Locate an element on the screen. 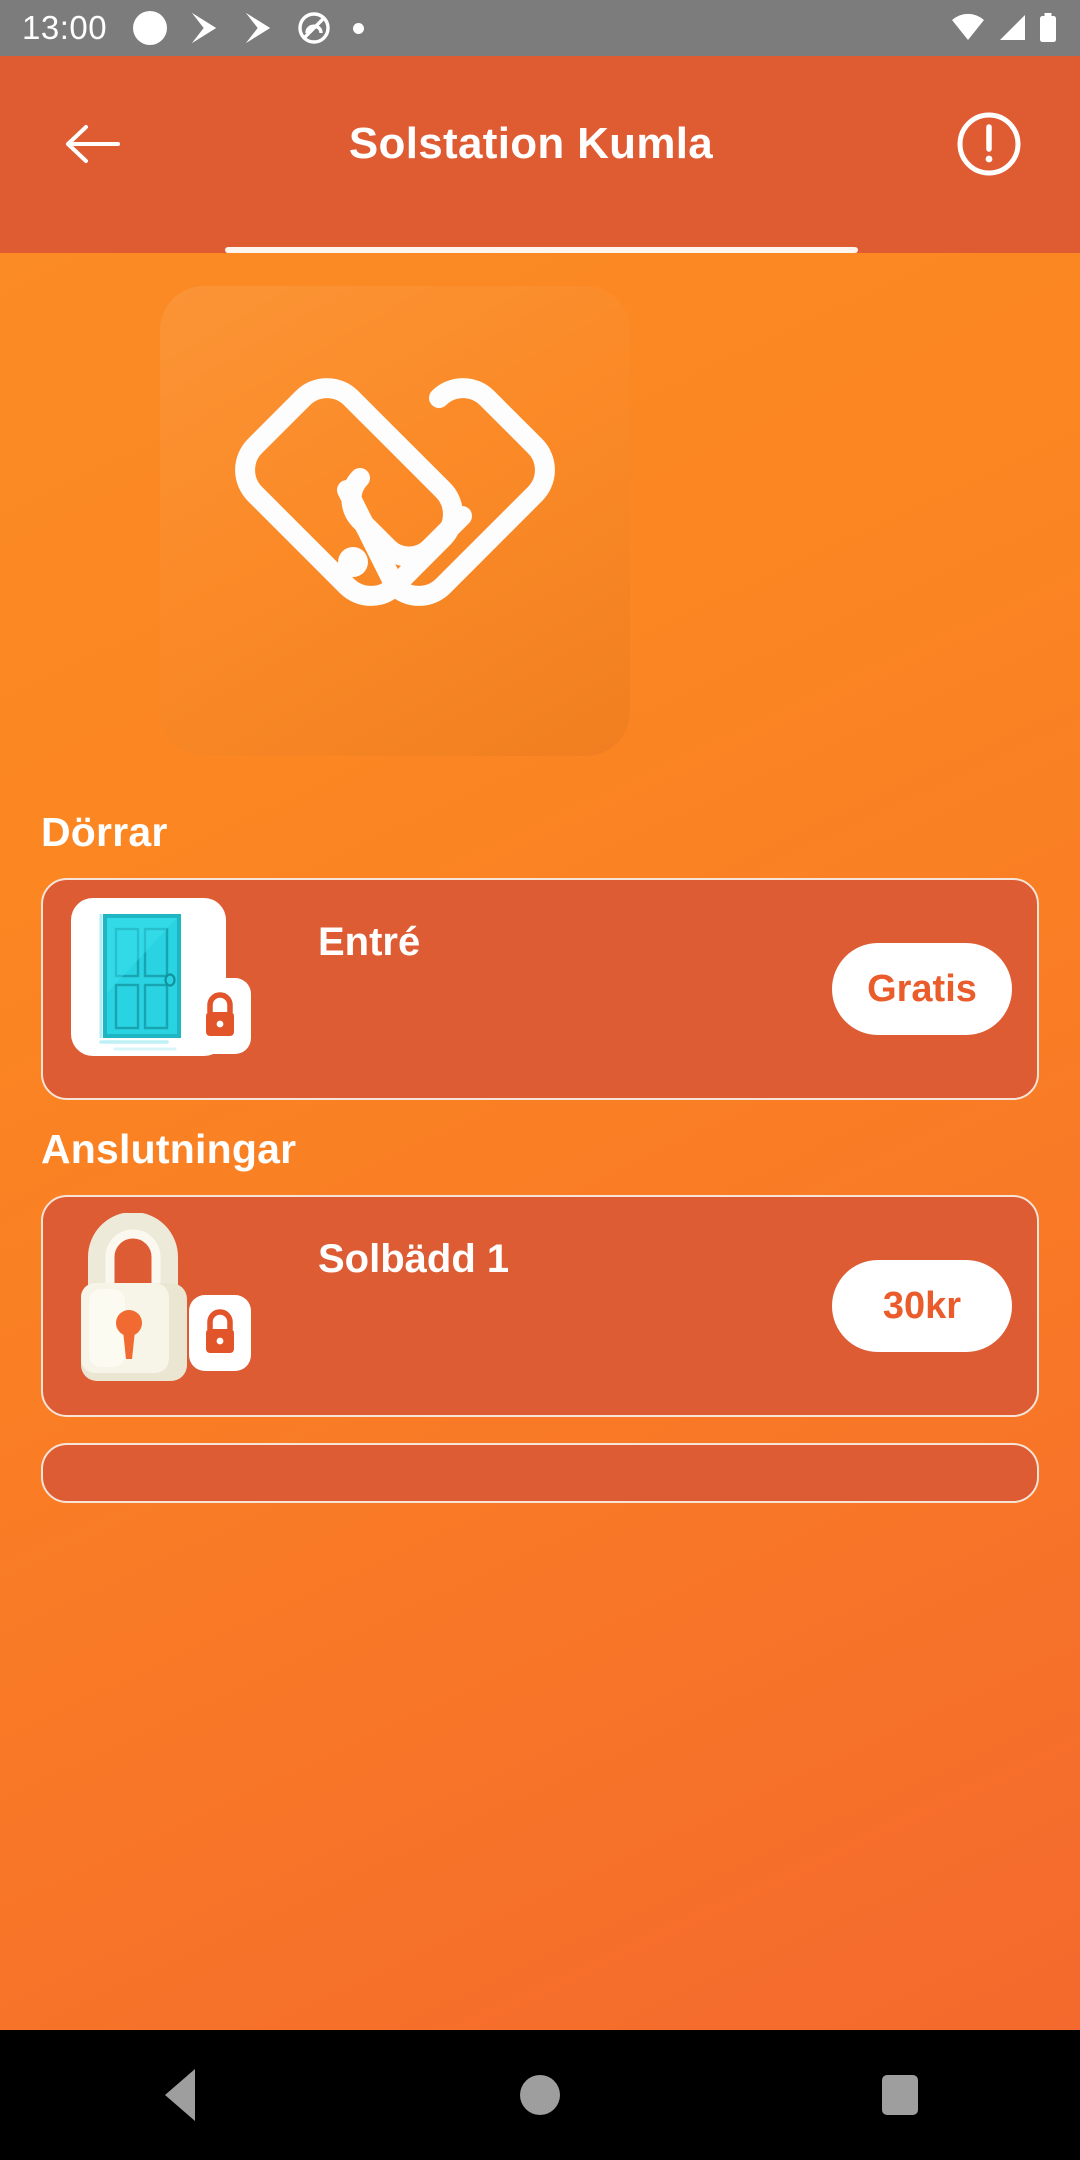  nav-home-button is located at coordinates (540, 2095).